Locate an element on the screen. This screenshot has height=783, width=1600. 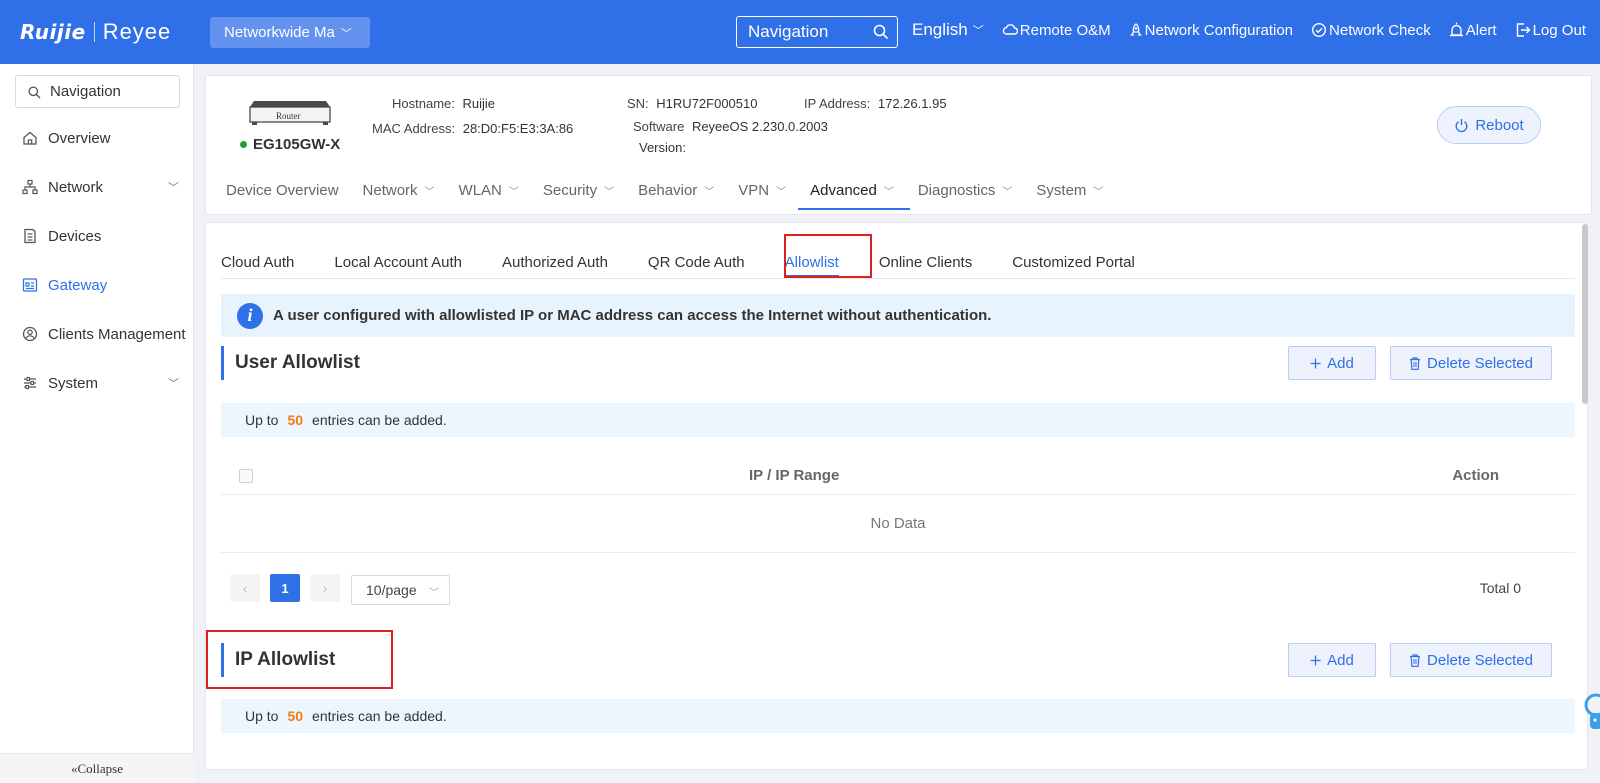
search-icon is located at coordinates (881, 34).